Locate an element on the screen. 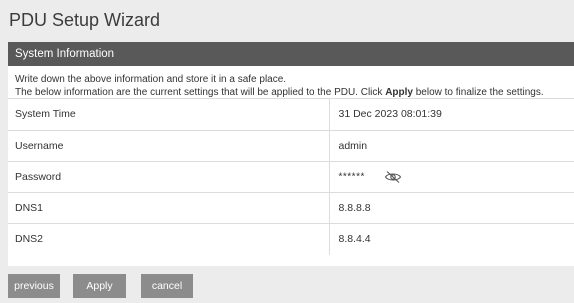 Image resolution: width=574 pixels, height=303 pixels. table-row-username: Username admin is located at coordinates (291, 146).